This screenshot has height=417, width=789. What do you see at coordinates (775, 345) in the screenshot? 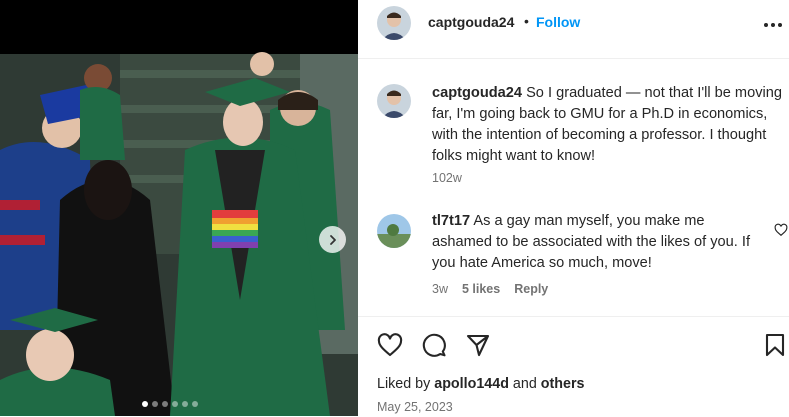
I see `bookmark-icon` at bounding box center [775, 345].